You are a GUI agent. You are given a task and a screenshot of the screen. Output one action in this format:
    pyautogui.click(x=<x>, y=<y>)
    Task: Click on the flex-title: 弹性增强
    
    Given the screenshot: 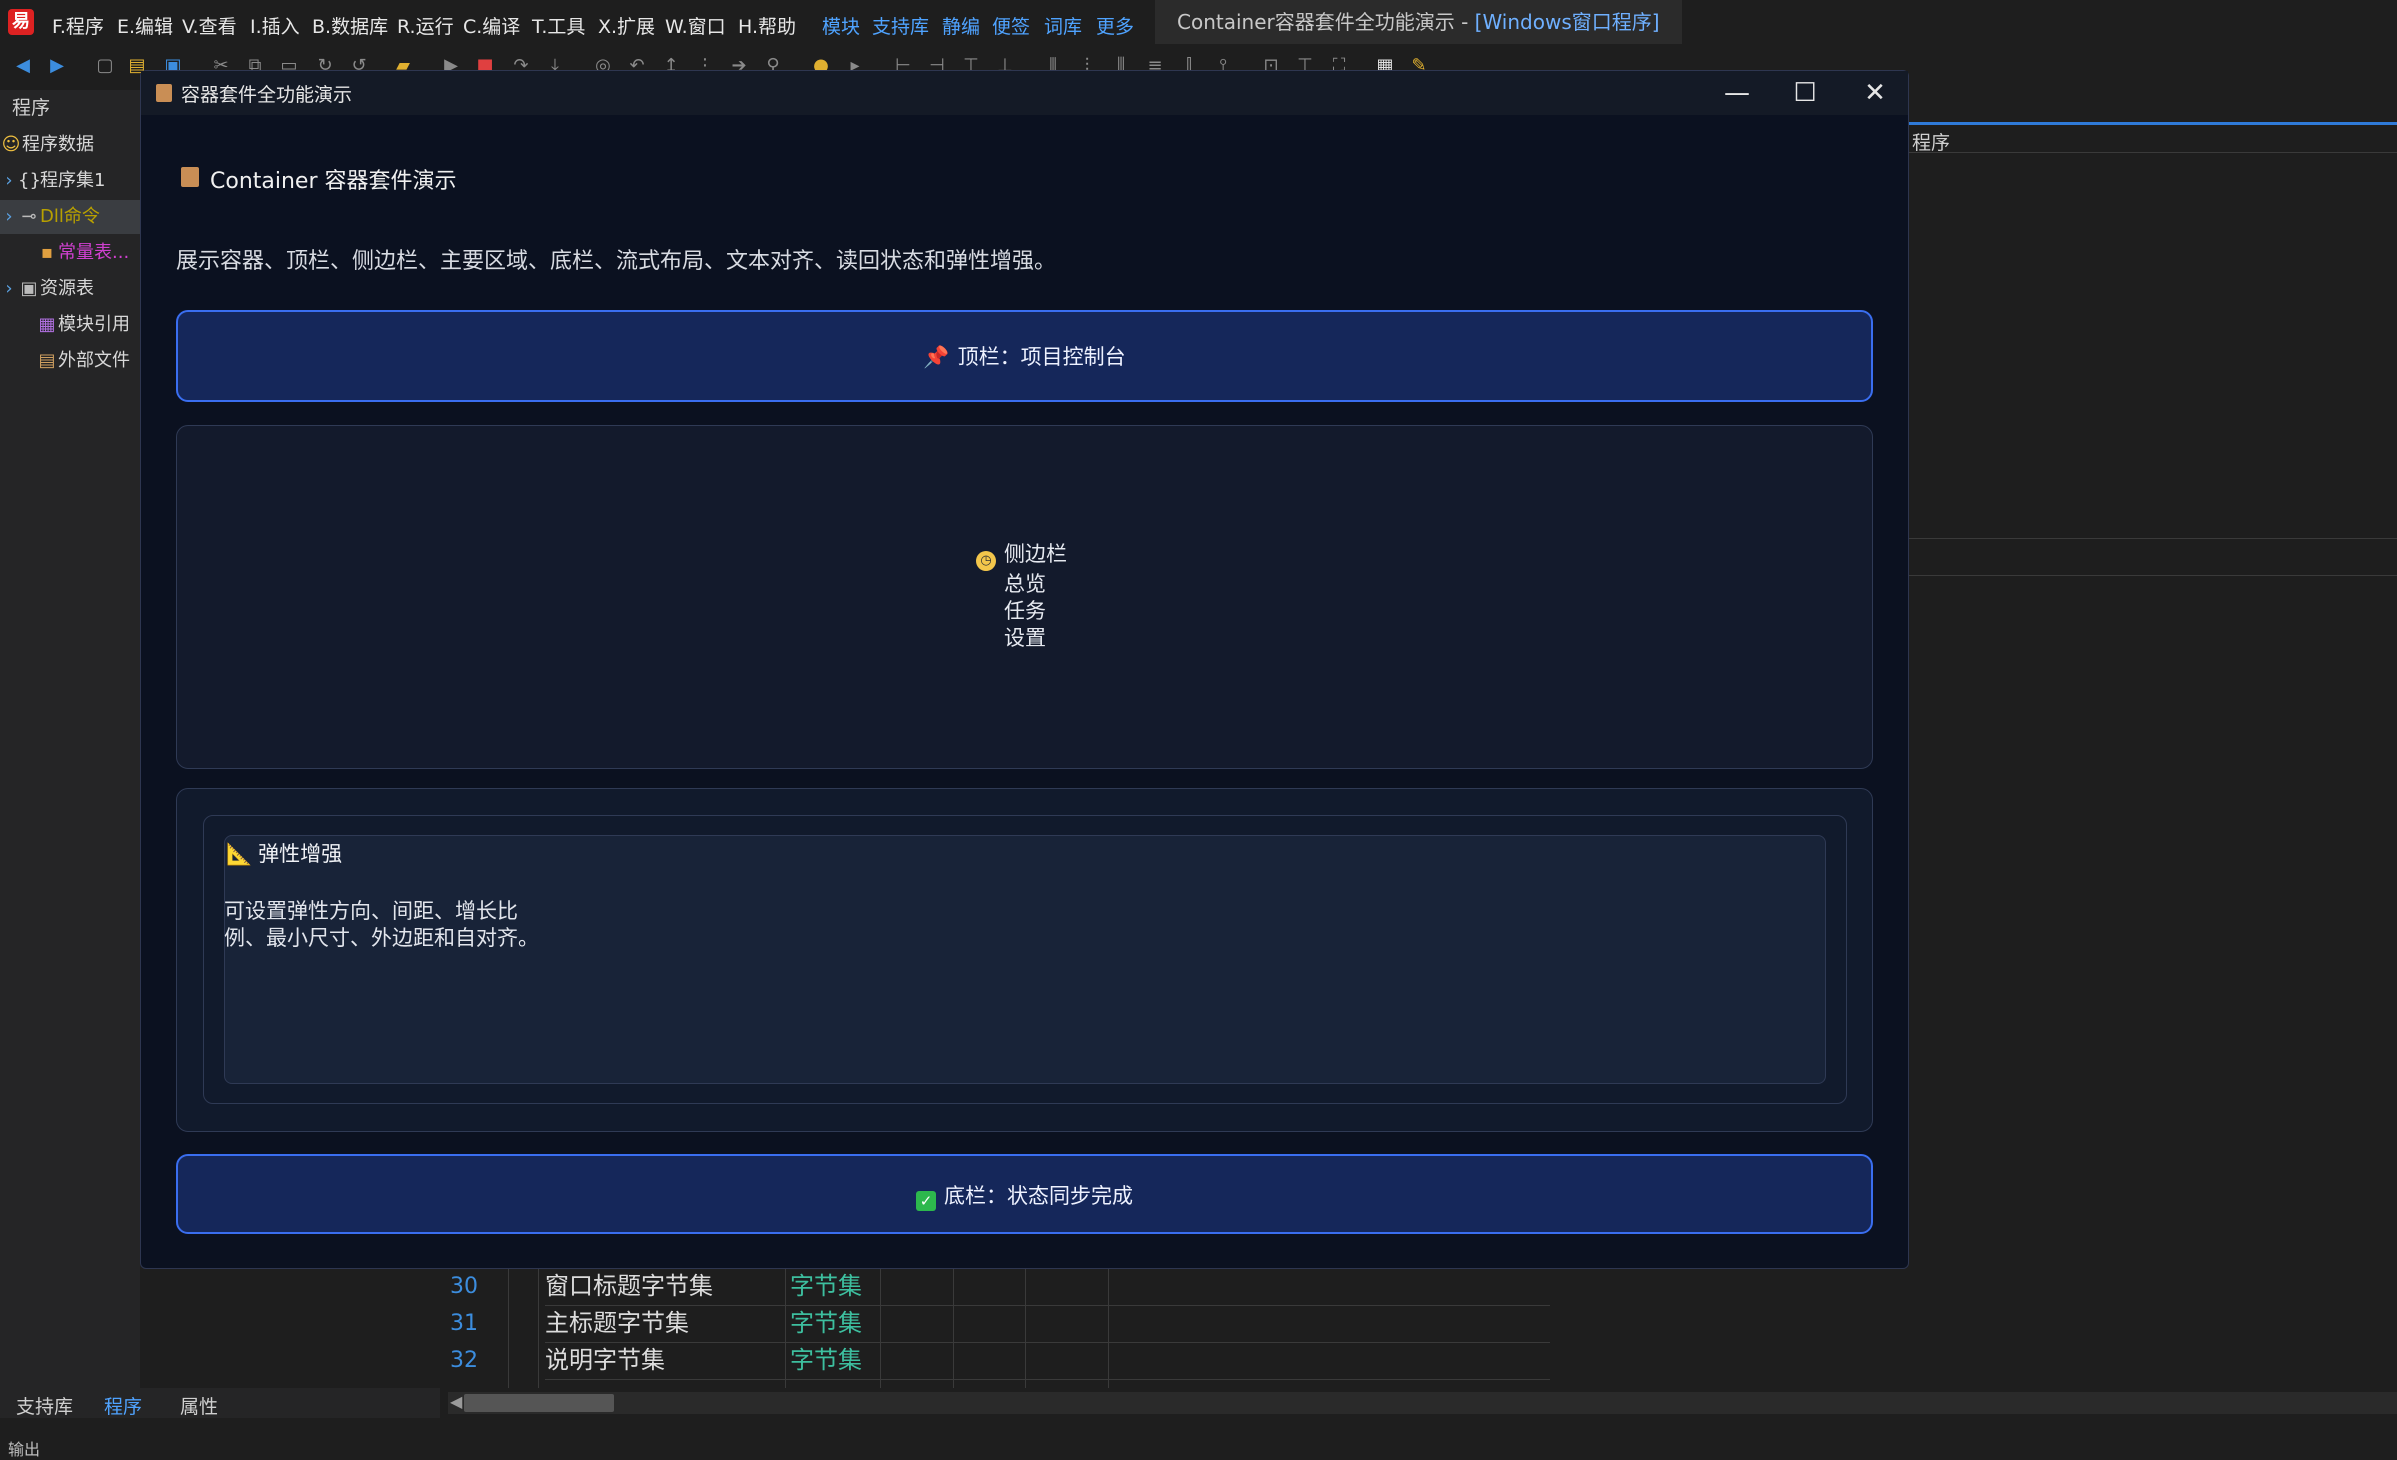 What is the action you would take?
    pyautogui.click(x=300, y=854)
    